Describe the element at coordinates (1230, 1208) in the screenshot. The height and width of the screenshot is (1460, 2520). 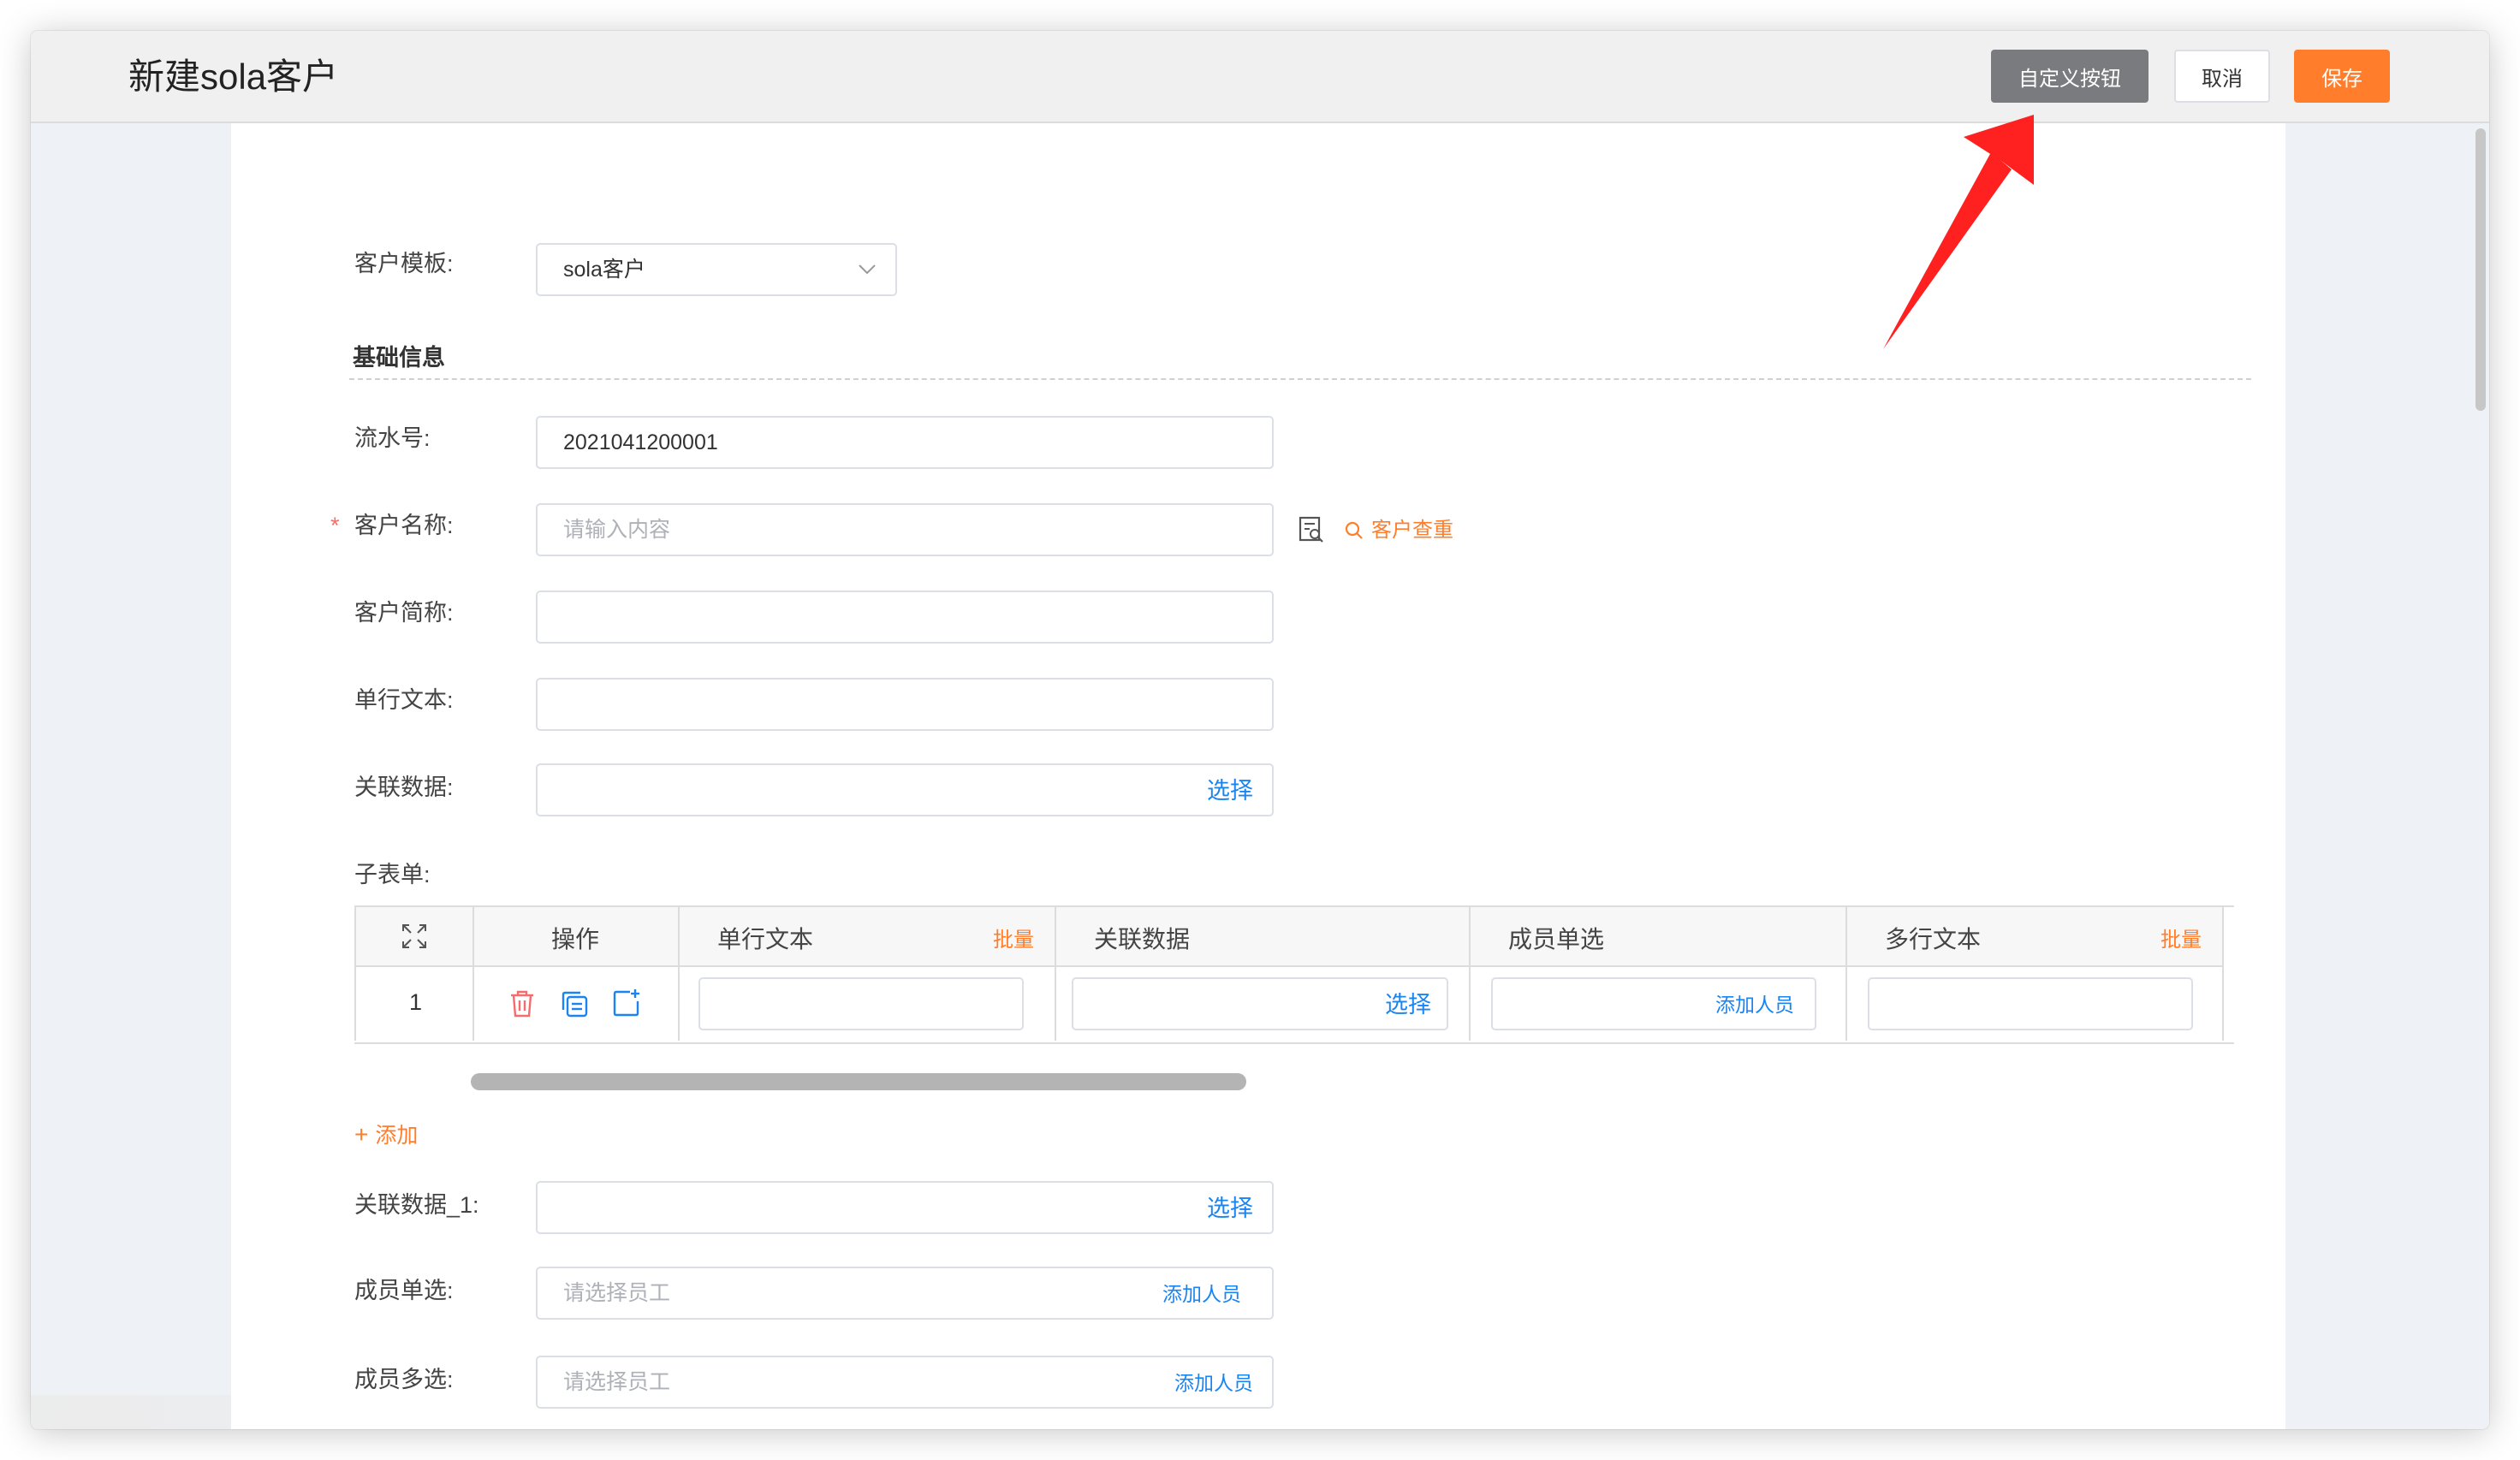
I see `related-data-1-select-link: 选择` at that location.